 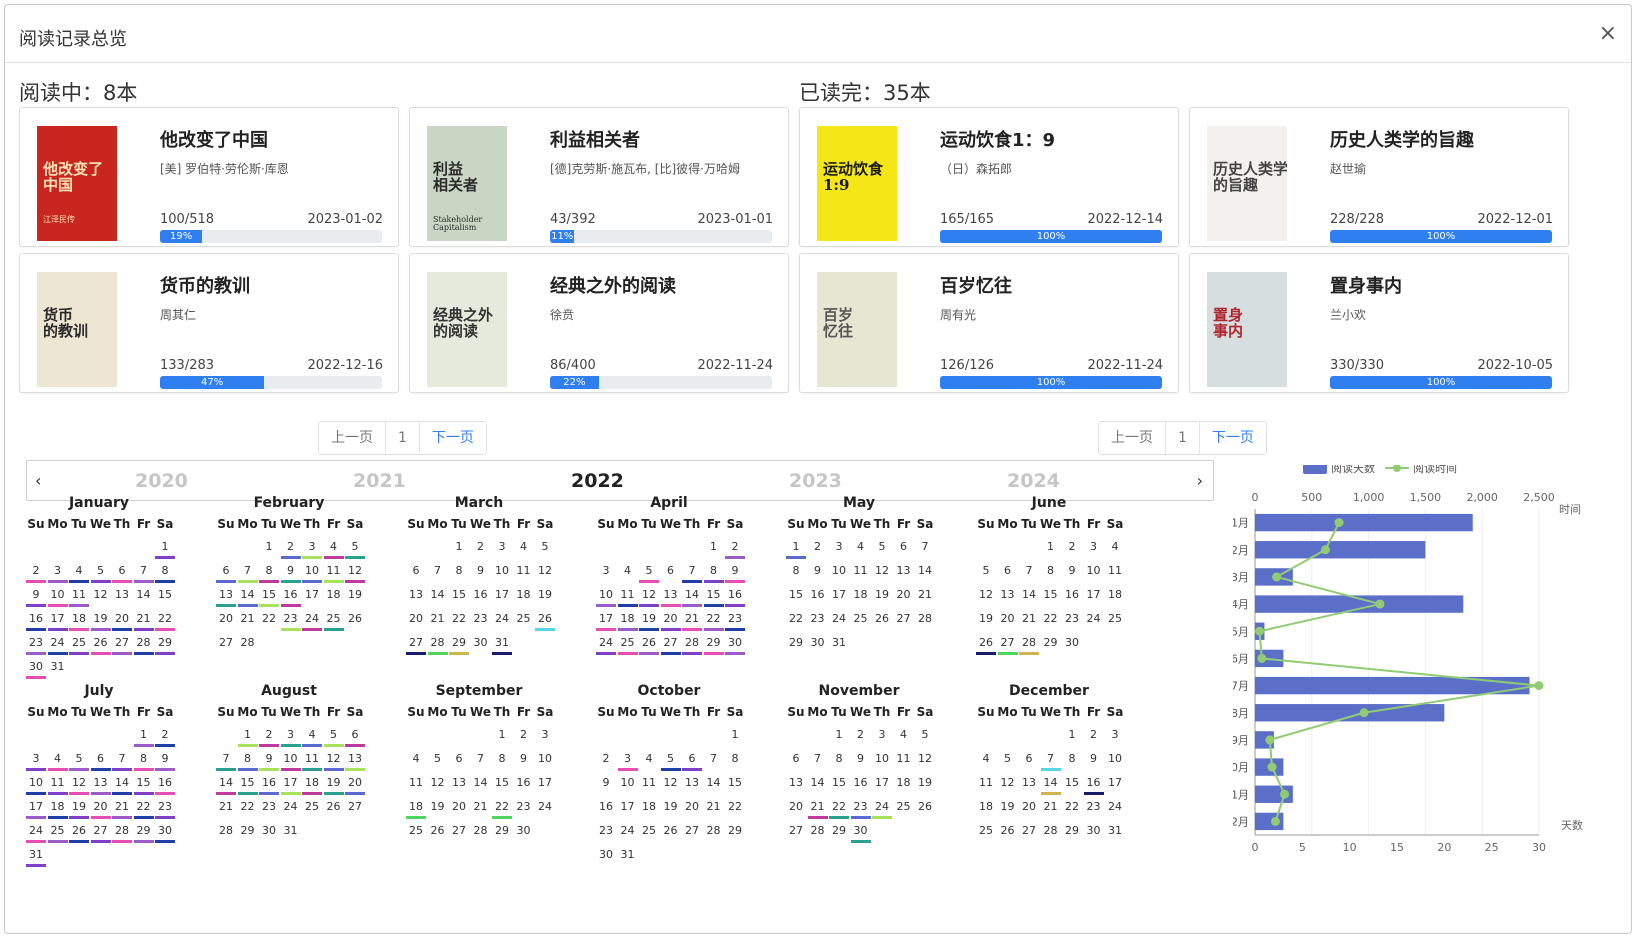 I want to click on calendar-day: 23, so click(x=524, y=806).